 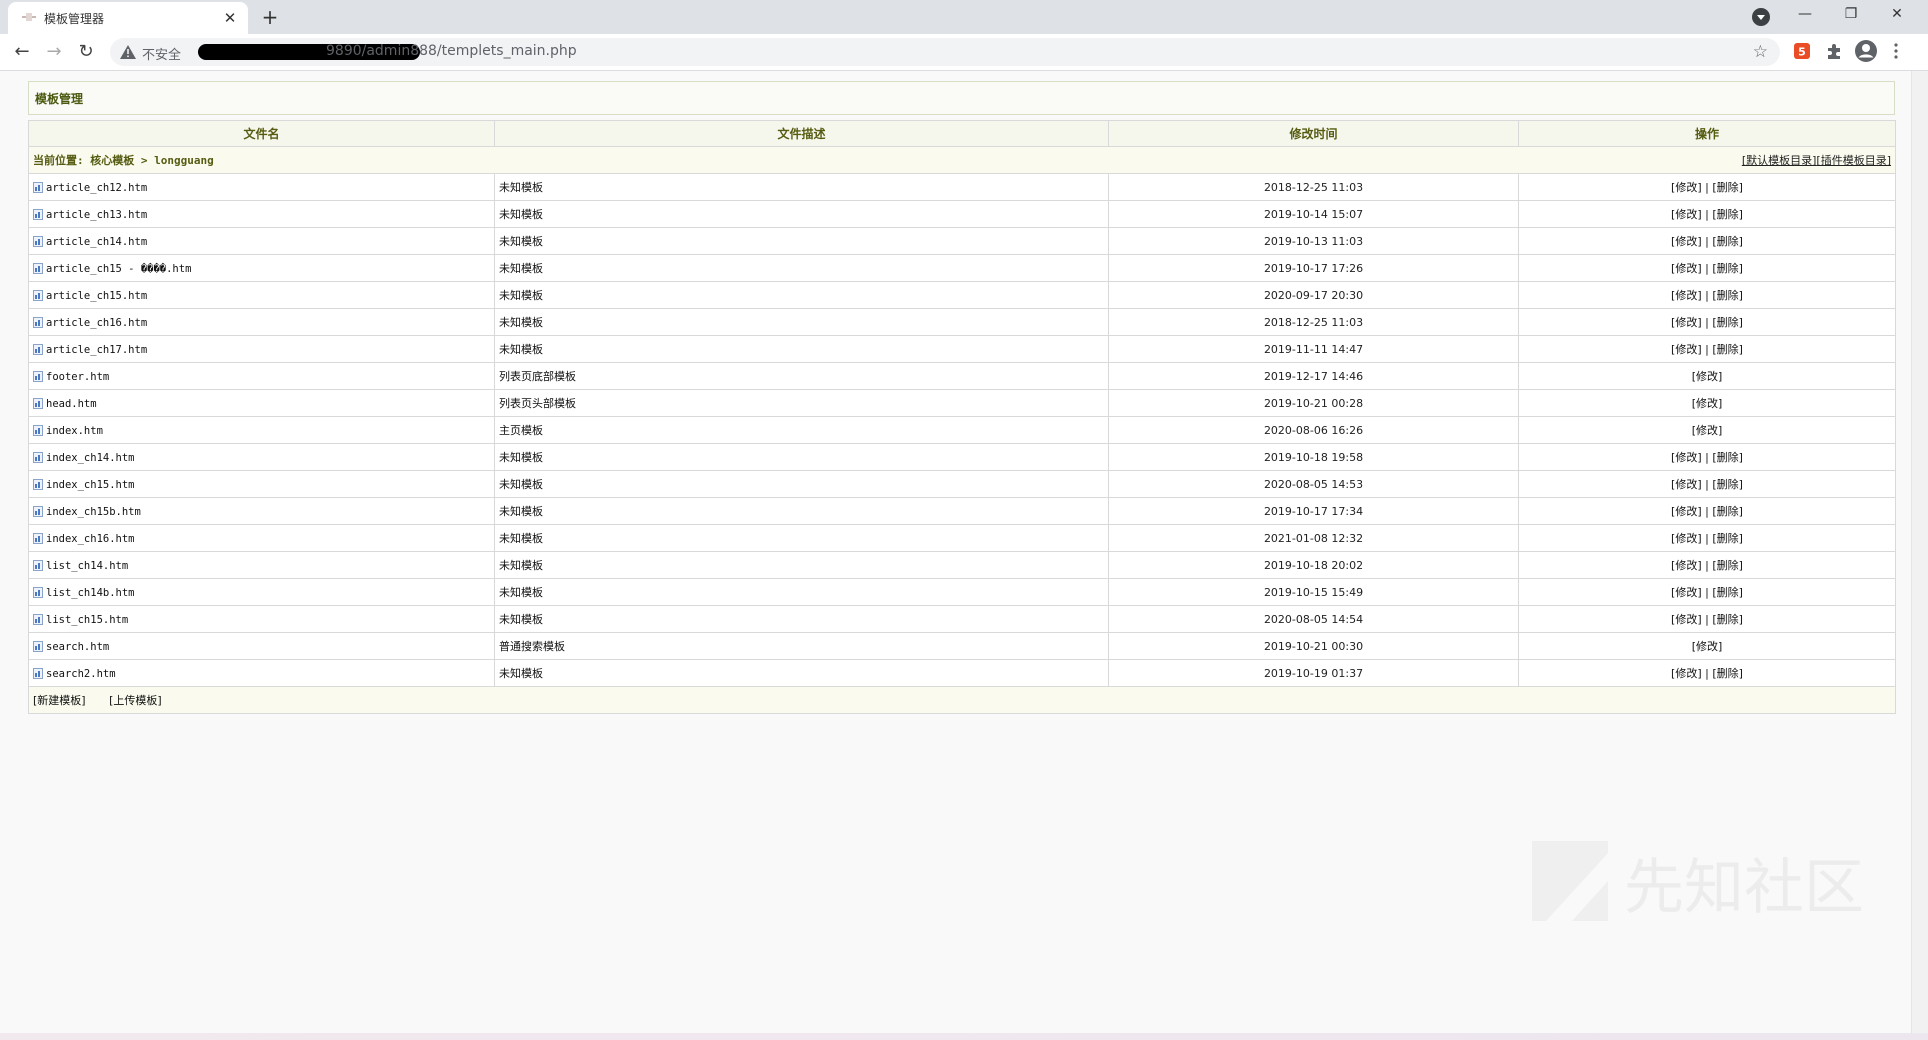 I want to click on default-template-dir-link: [默认模板目录], so click(x=1779, y=160).